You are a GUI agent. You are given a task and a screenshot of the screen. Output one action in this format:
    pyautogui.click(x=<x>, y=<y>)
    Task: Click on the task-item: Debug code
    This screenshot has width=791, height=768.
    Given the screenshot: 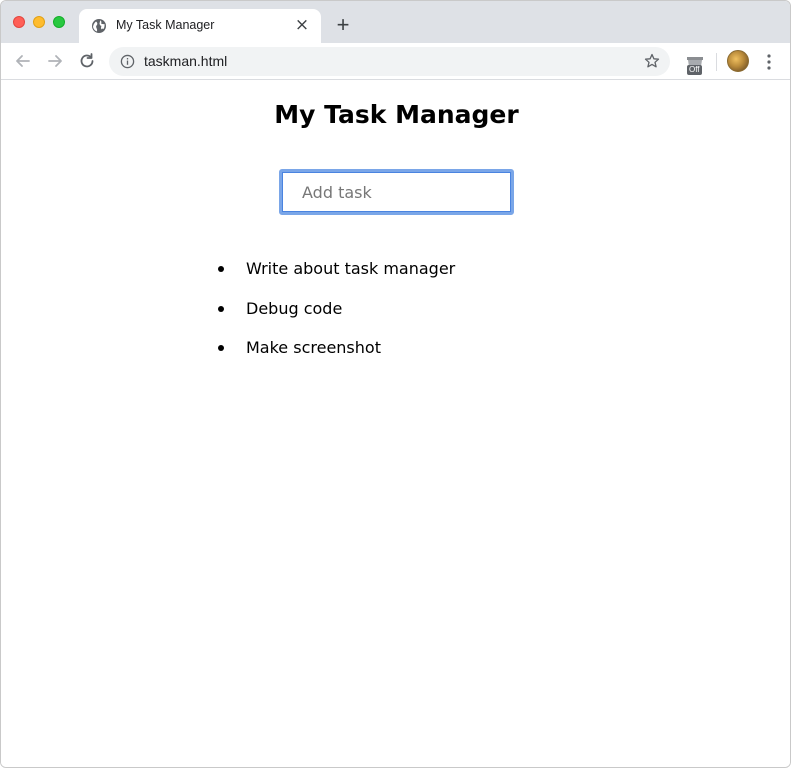 What is the action you would take?
    pyautogui.click(x=336, y=318)
    